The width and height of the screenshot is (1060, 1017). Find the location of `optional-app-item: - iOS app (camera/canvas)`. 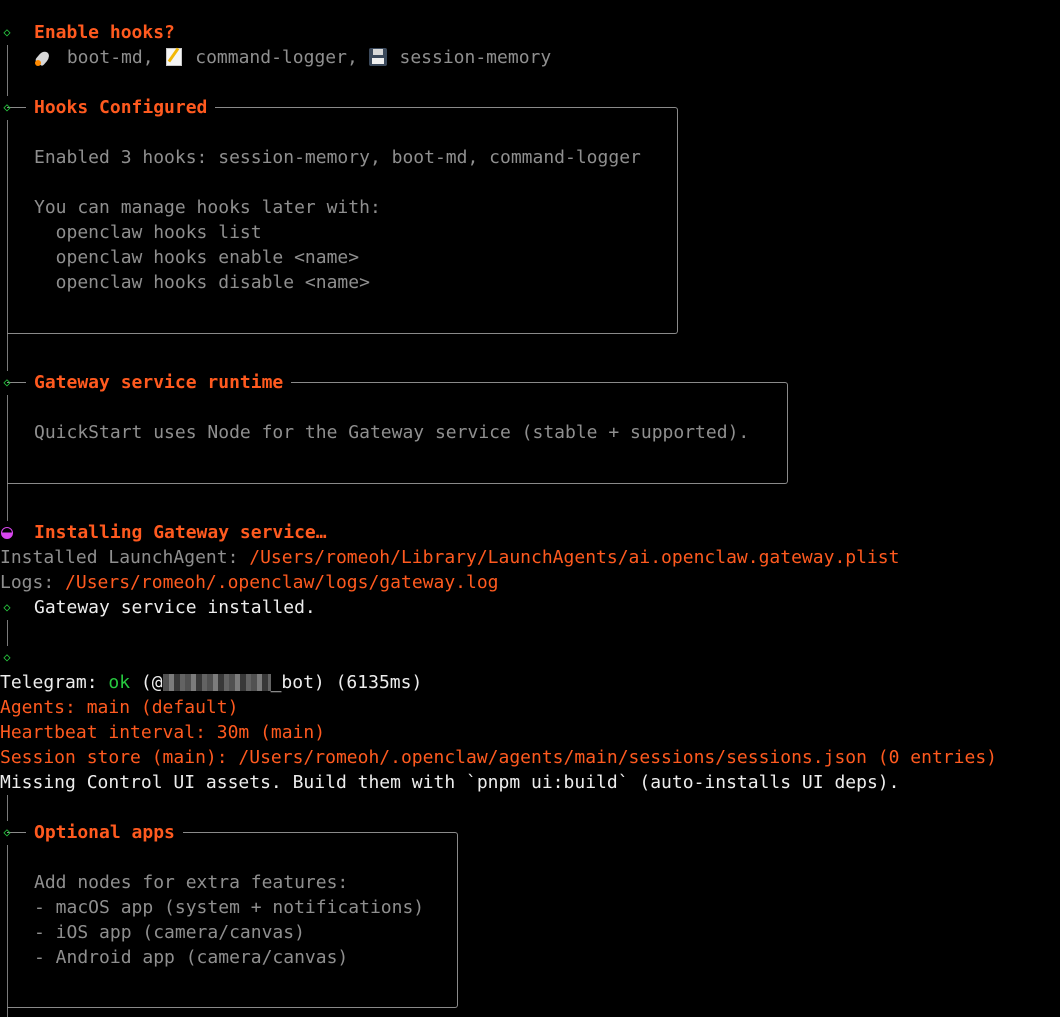

optional-app-item: - iOS app (camera/canvas) is located at coordinates (169, 932).